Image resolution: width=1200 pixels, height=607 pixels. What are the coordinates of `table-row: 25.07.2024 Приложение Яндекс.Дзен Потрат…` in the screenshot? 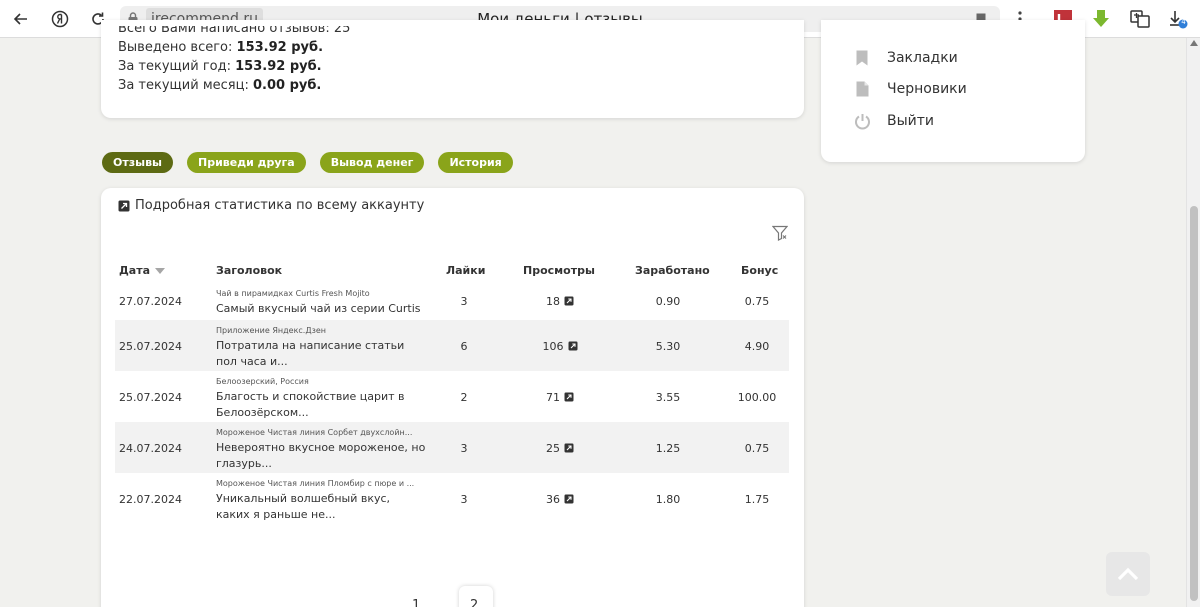 It's located at (452, 345).